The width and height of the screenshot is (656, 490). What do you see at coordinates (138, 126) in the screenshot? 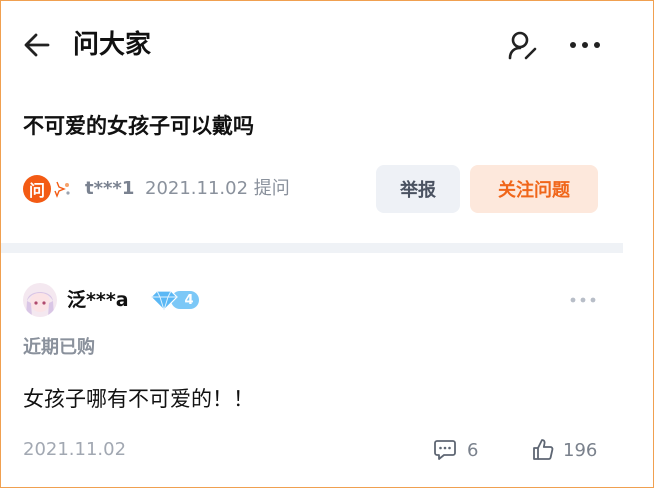
I see `question-title: 不可爱的女孩子可以戴吗` at bounding box center [138, 126].